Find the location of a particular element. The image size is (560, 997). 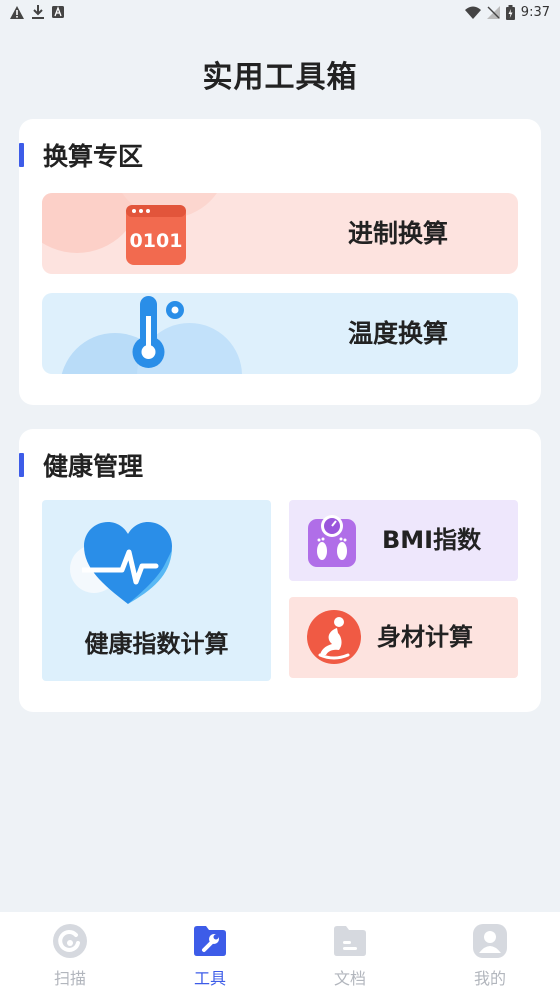

binary-0101-icon: 0101 is located at coordinates (156, 235).